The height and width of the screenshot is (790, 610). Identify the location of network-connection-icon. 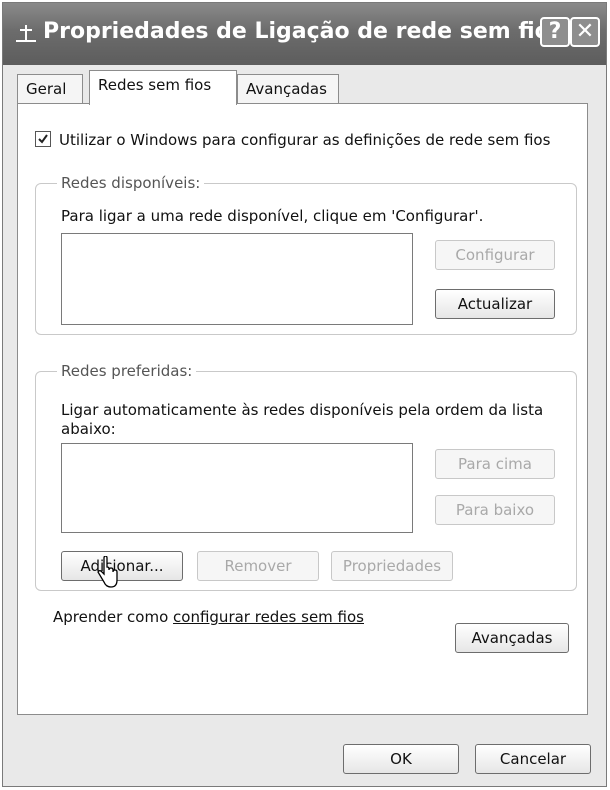
(26, 33).